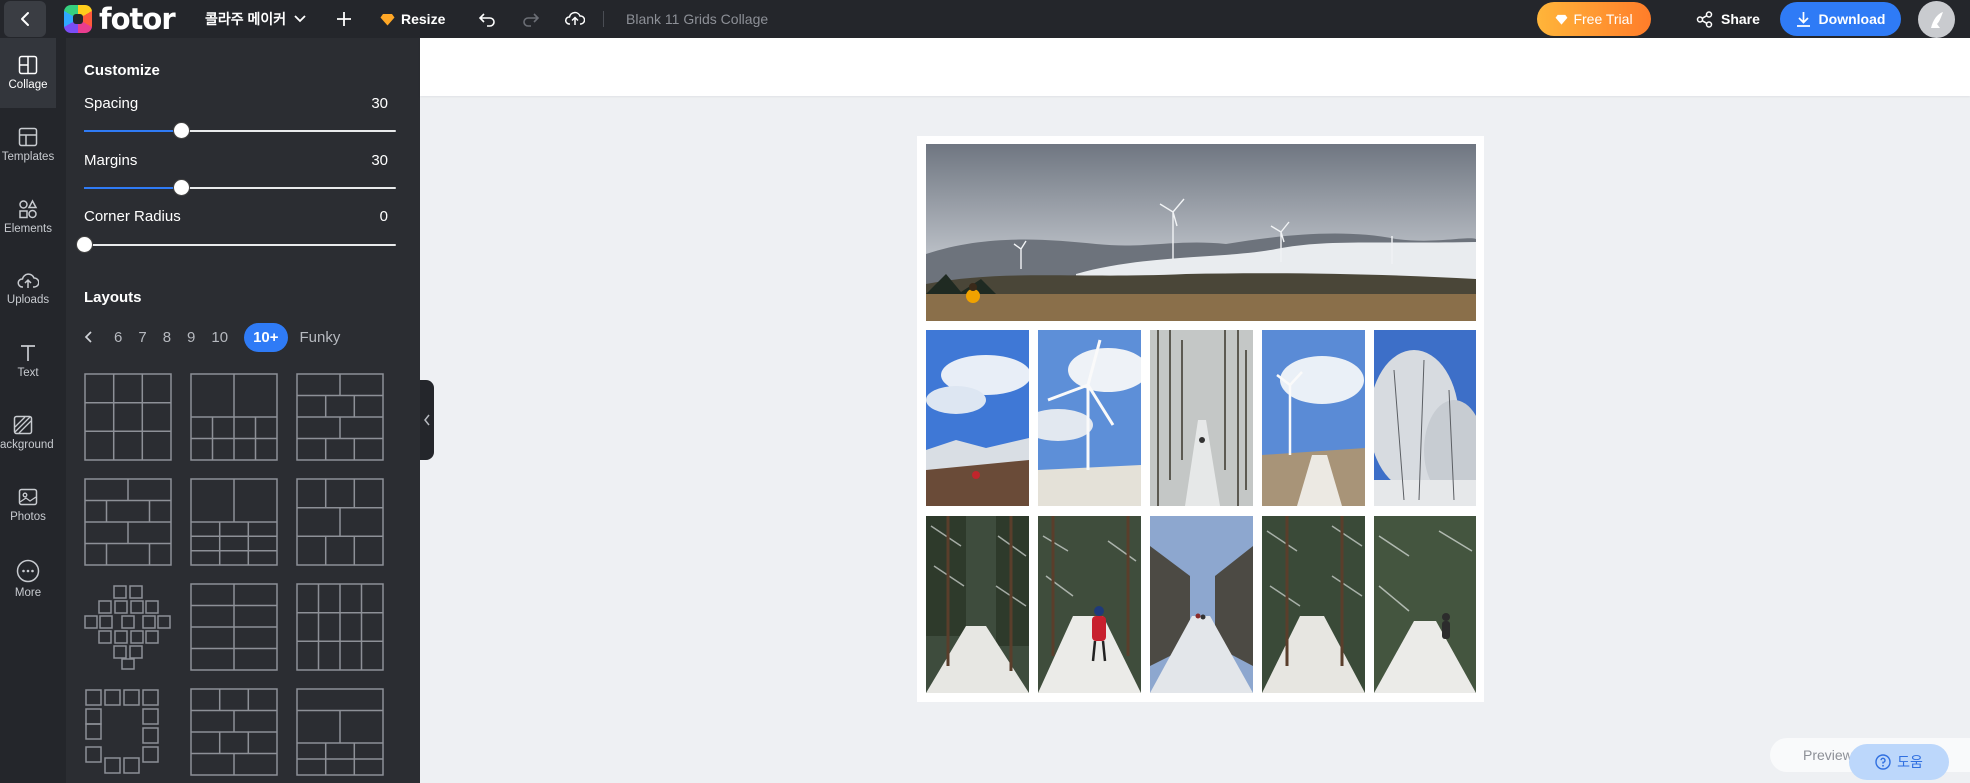 The image size is (1970, 783). I want to click on margins-value: 30, so click(379, 160).